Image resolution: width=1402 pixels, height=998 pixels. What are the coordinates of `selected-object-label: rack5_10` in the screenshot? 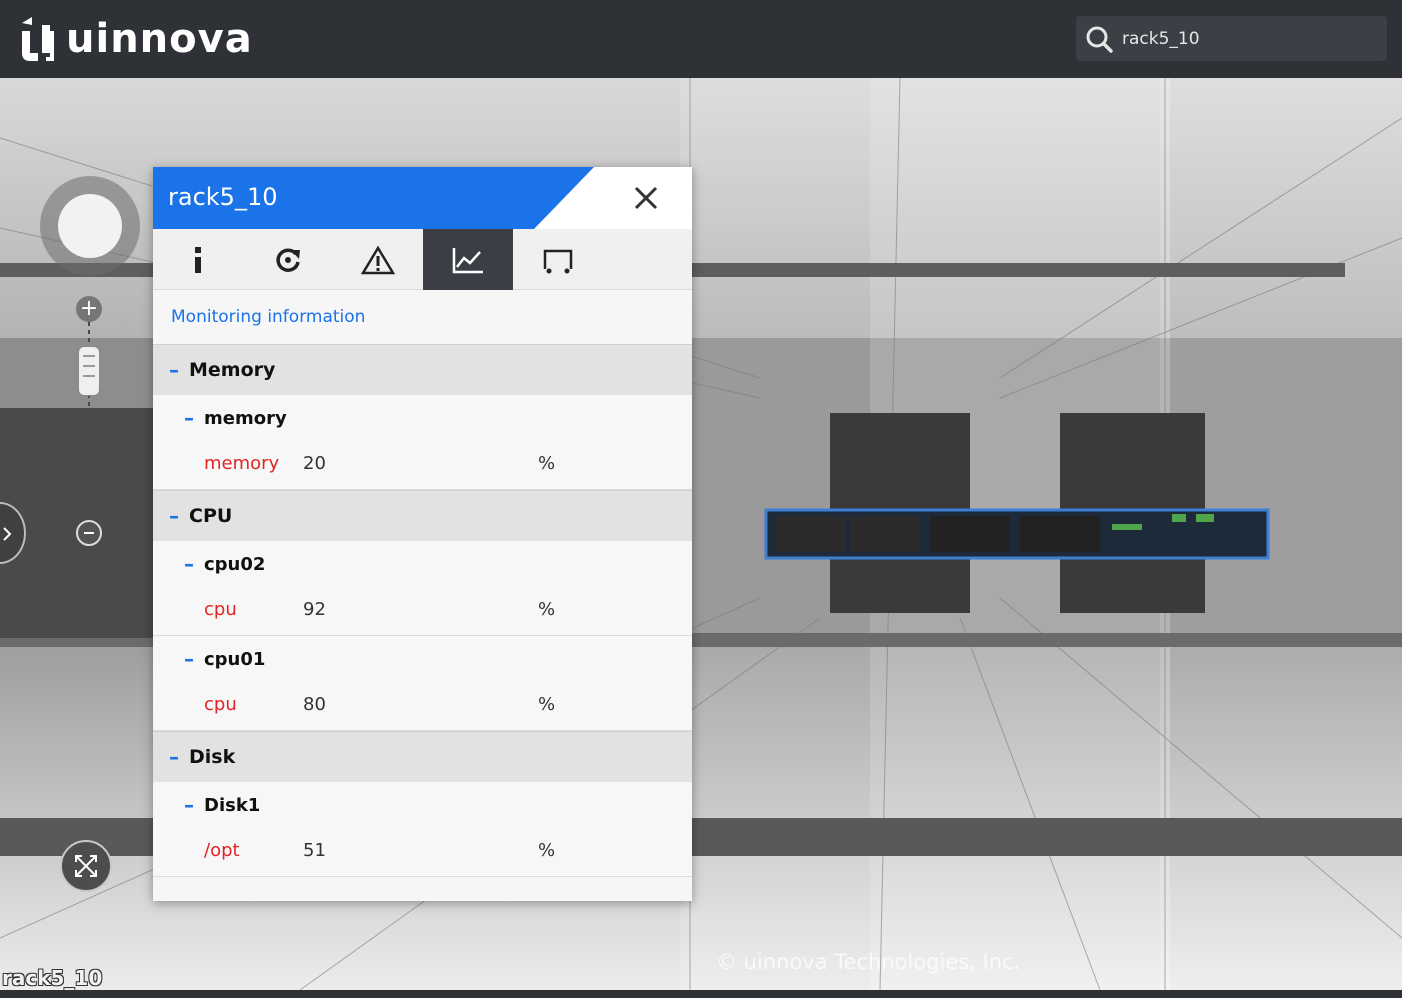 It's located at (52, 978).